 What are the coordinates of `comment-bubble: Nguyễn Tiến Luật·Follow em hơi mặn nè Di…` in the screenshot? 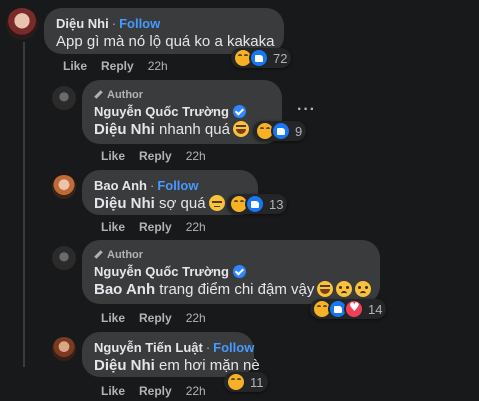 It's located at (171, 354).